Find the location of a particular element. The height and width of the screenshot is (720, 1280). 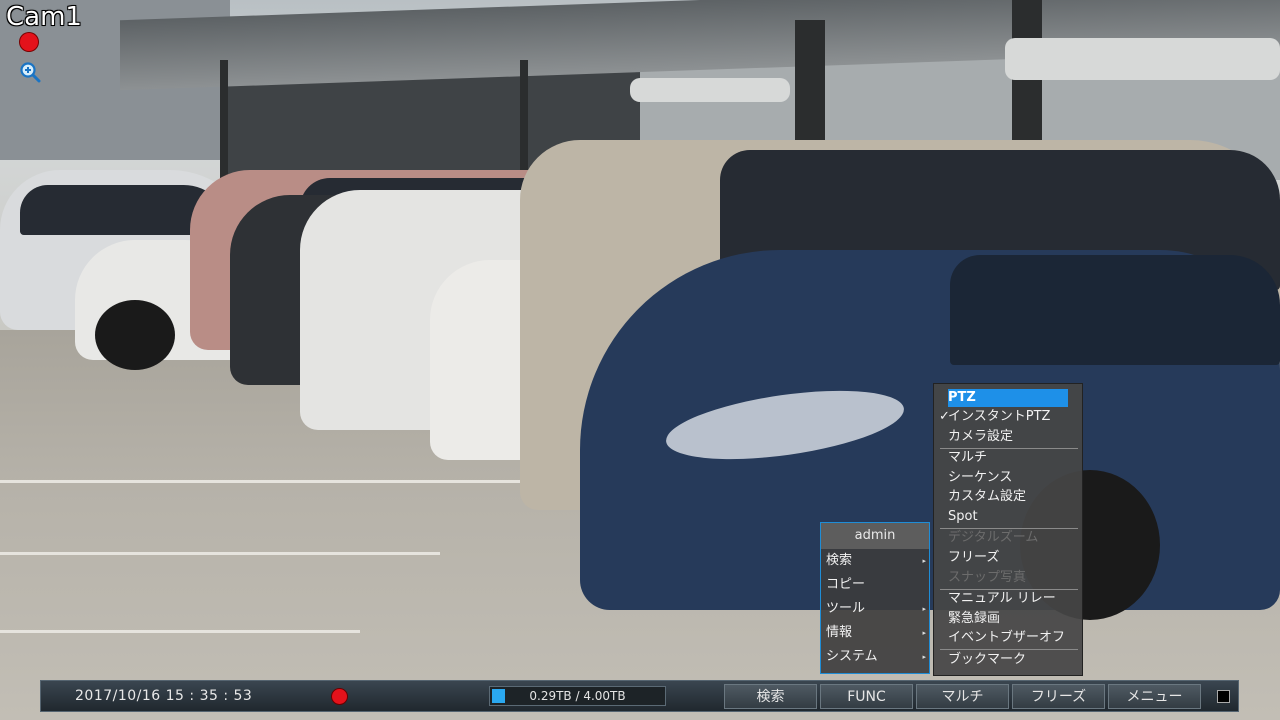

zoom-in-icon is located at coordinates (30, 72).